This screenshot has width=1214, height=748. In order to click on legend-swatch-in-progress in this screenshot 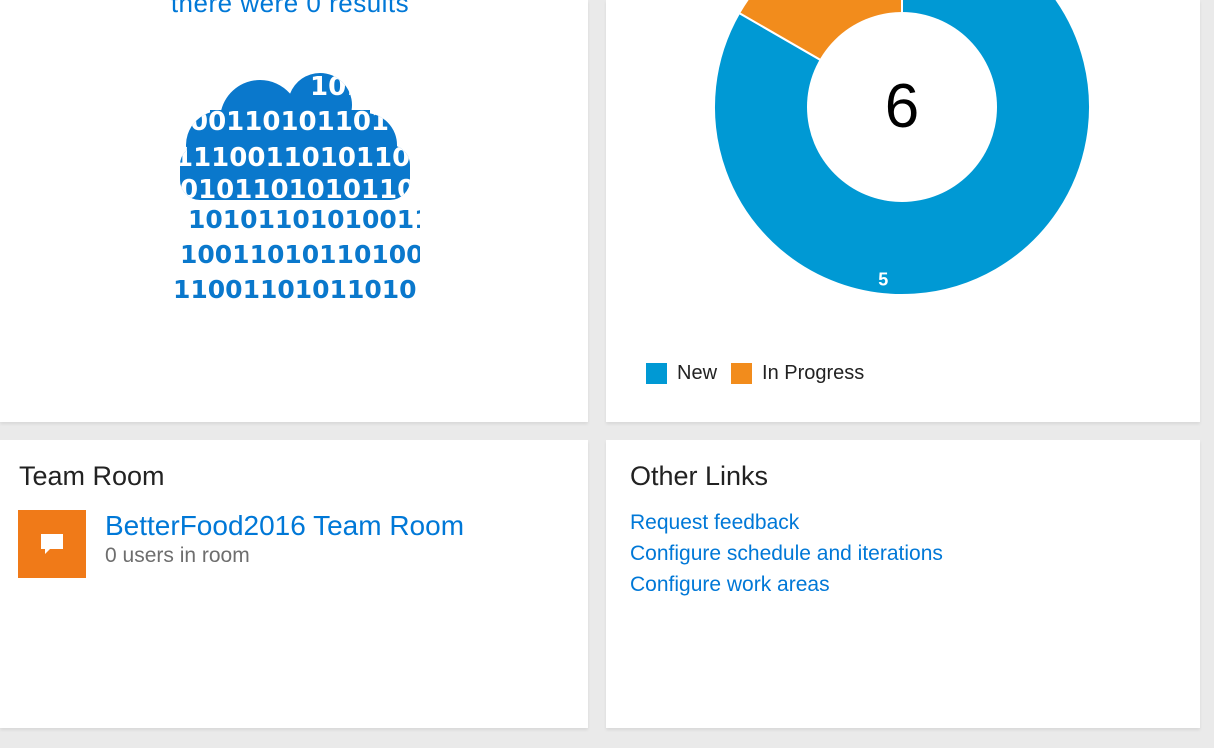, I will do `click(742, 373)`.